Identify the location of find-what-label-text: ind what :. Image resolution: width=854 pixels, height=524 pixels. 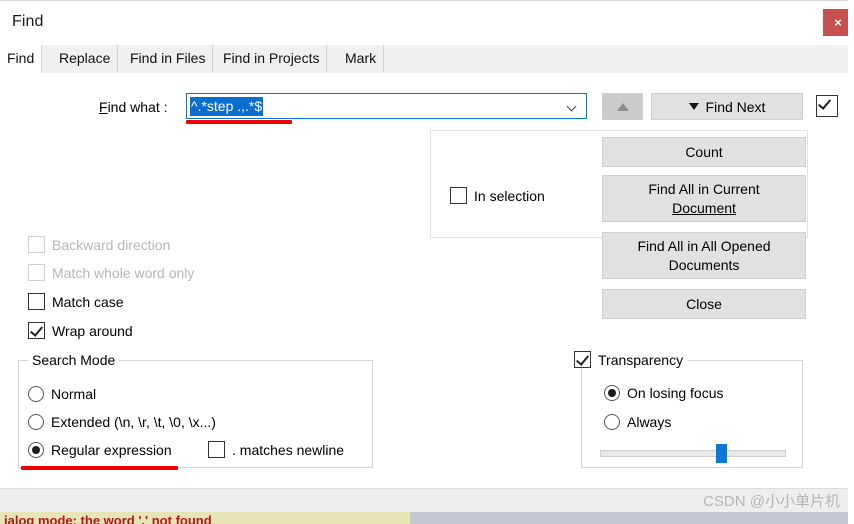
(137, 107).